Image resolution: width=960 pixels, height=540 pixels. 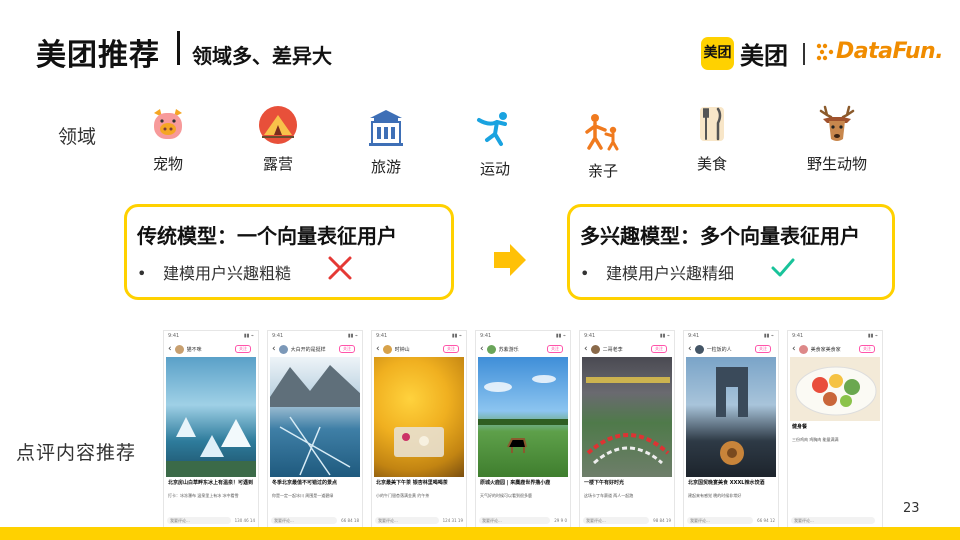 I want to click on post-caption: 北京最美下午茶 银杏林里喝喝茶, so click(x=412, y=483).